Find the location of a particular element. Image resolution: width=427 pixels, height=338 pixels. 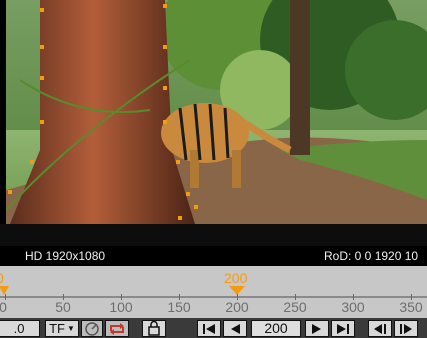

previous-keyframe-icon is located at coordinates (380, 328).